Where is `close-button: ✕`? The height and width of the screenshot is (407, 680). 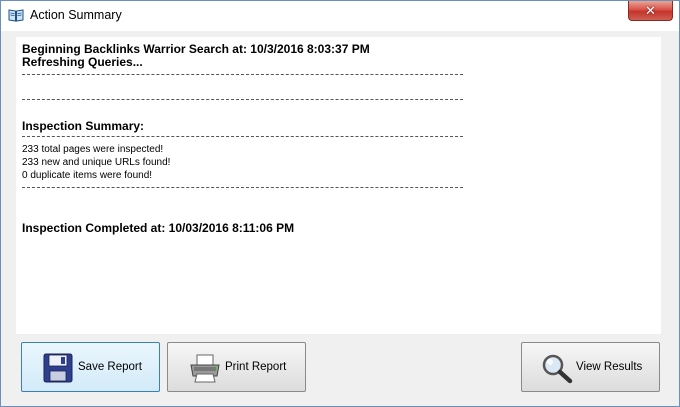 close-button: ✕ is located at coordinates (650, 11).